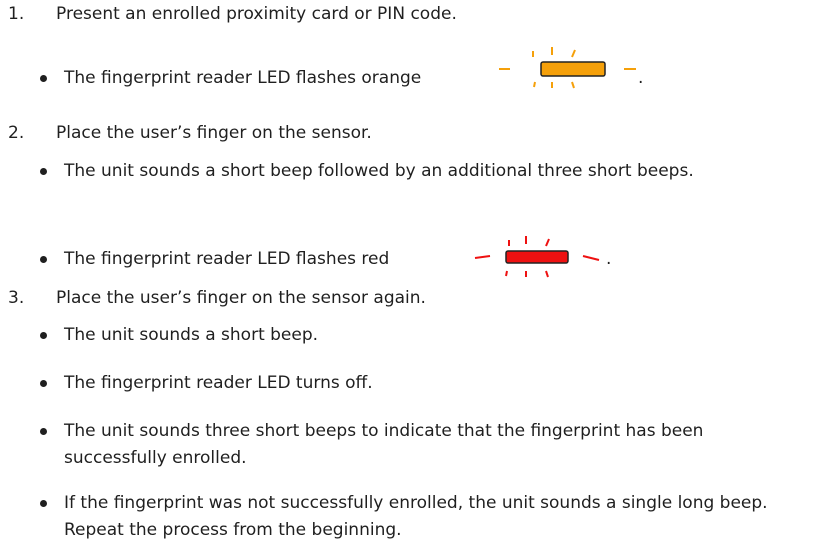 The height and width of the screenshot is (560, 824). What do you see at coordinates (567, 68) in the screenshot?
I see `led-flashing-orange-icon` at bounding box center [567, 68].